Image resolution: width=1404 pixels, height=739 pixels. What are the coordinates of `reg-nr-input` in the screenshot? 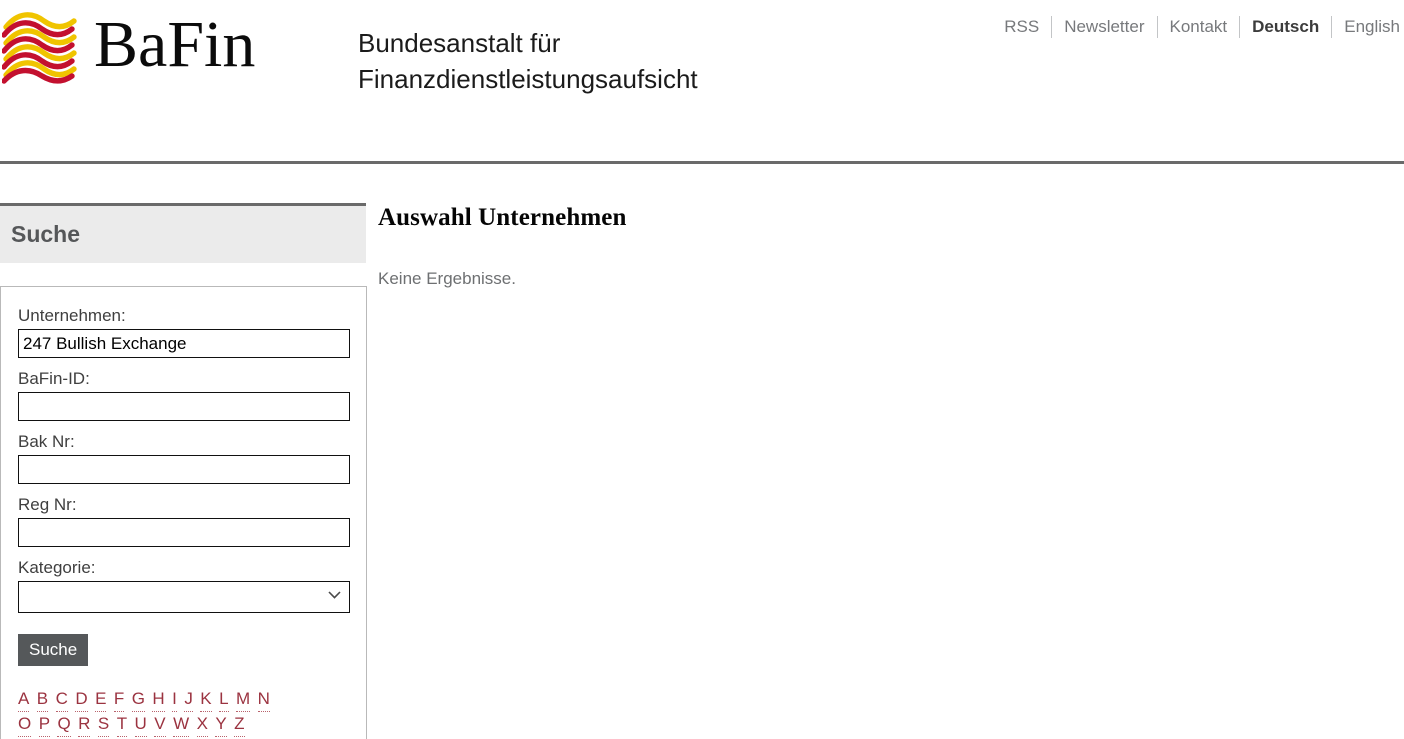 It's located at (184, 532).